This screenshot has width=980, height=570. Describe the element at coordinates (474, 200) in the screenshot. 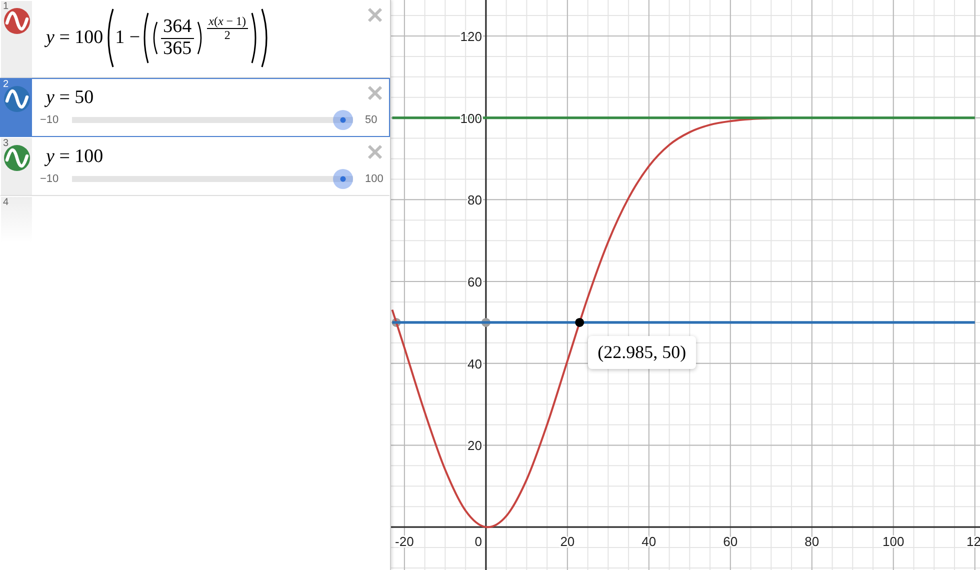

I see `y-tick-label: 80` at that location.